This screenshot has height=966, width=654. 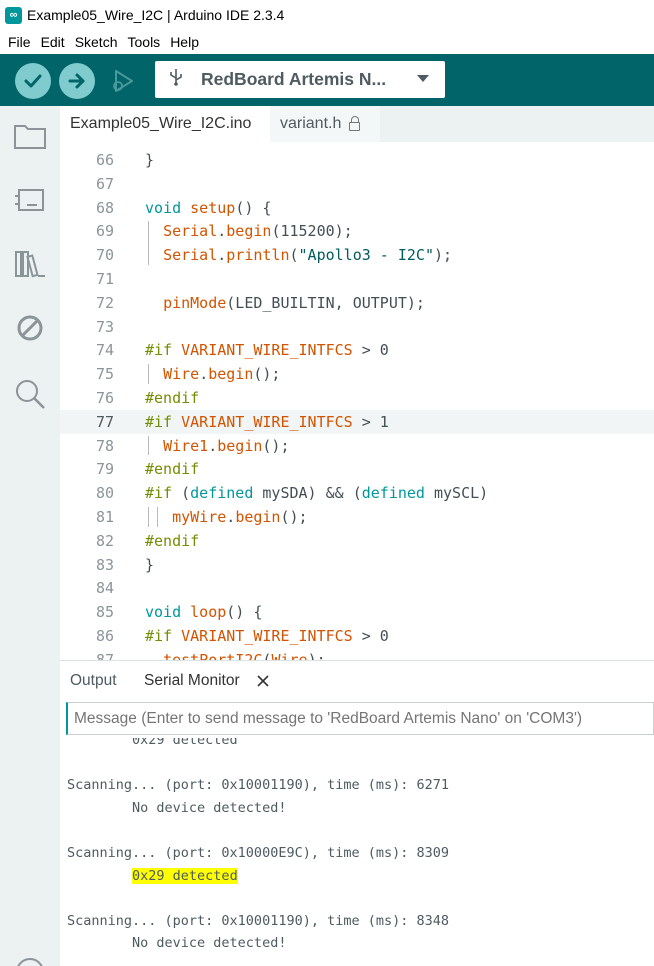 I want to click on menu-help: Help, so click(x=184, y=42).